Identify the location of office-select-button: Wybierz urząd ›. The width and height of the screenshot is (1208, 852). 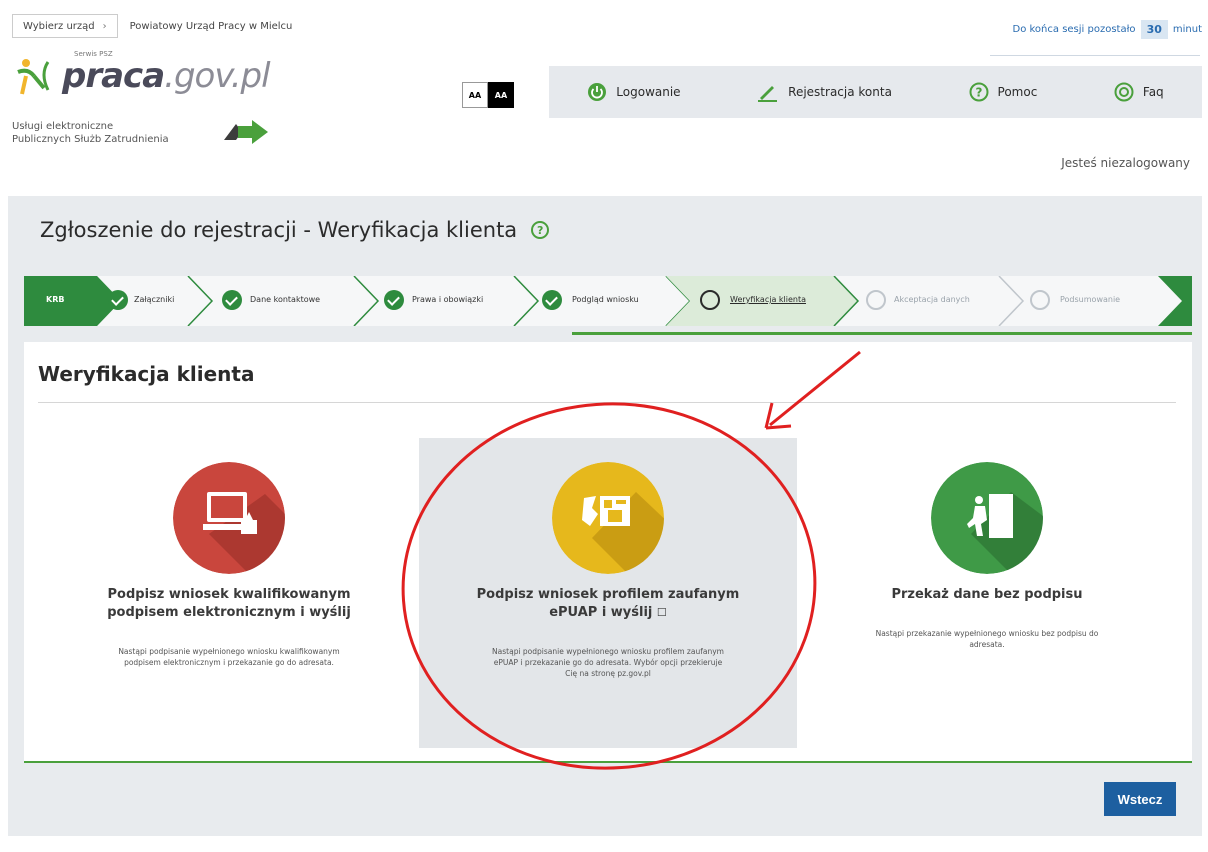
(65, 26).